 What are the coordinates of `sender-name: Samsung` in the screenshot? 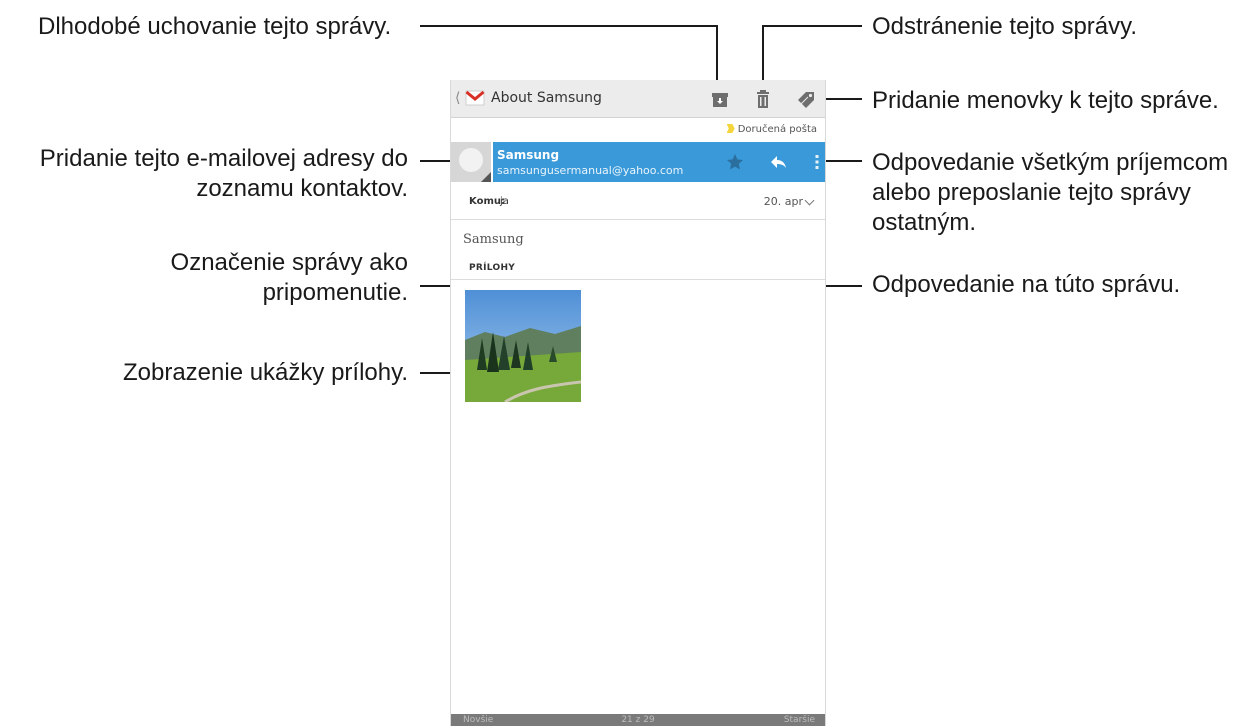 It's located at (528, 155).